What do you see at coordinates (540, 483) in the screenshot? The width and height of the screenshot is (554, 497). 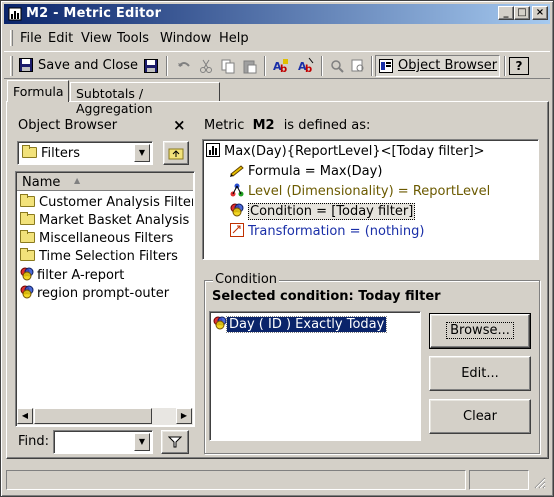 I see `resize-grip-icon` at bounding box center [540, 483].